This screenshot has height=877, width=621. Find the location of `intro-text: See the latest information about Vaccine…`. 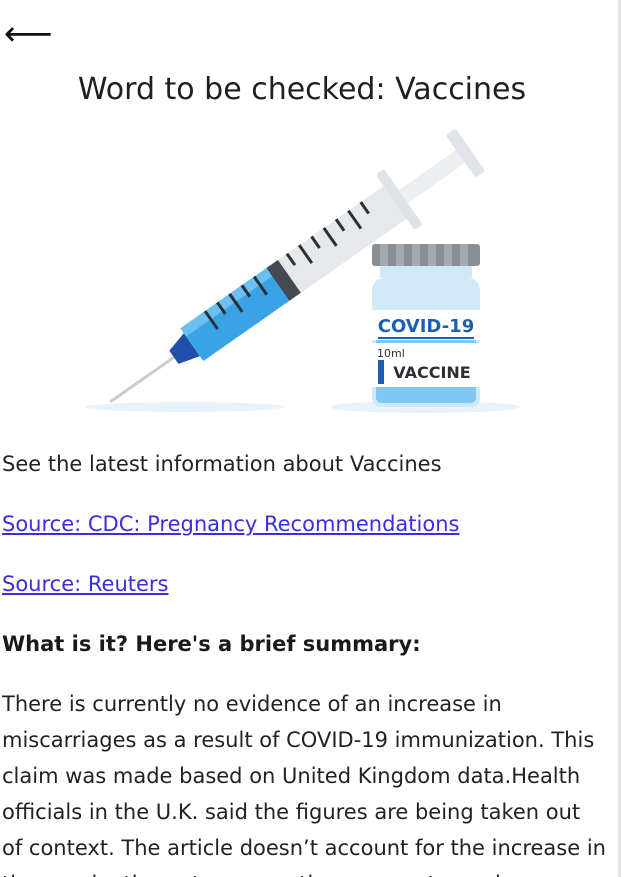

intro-text: See the latest information about Vaccine… is located at coordinates (222, 464).